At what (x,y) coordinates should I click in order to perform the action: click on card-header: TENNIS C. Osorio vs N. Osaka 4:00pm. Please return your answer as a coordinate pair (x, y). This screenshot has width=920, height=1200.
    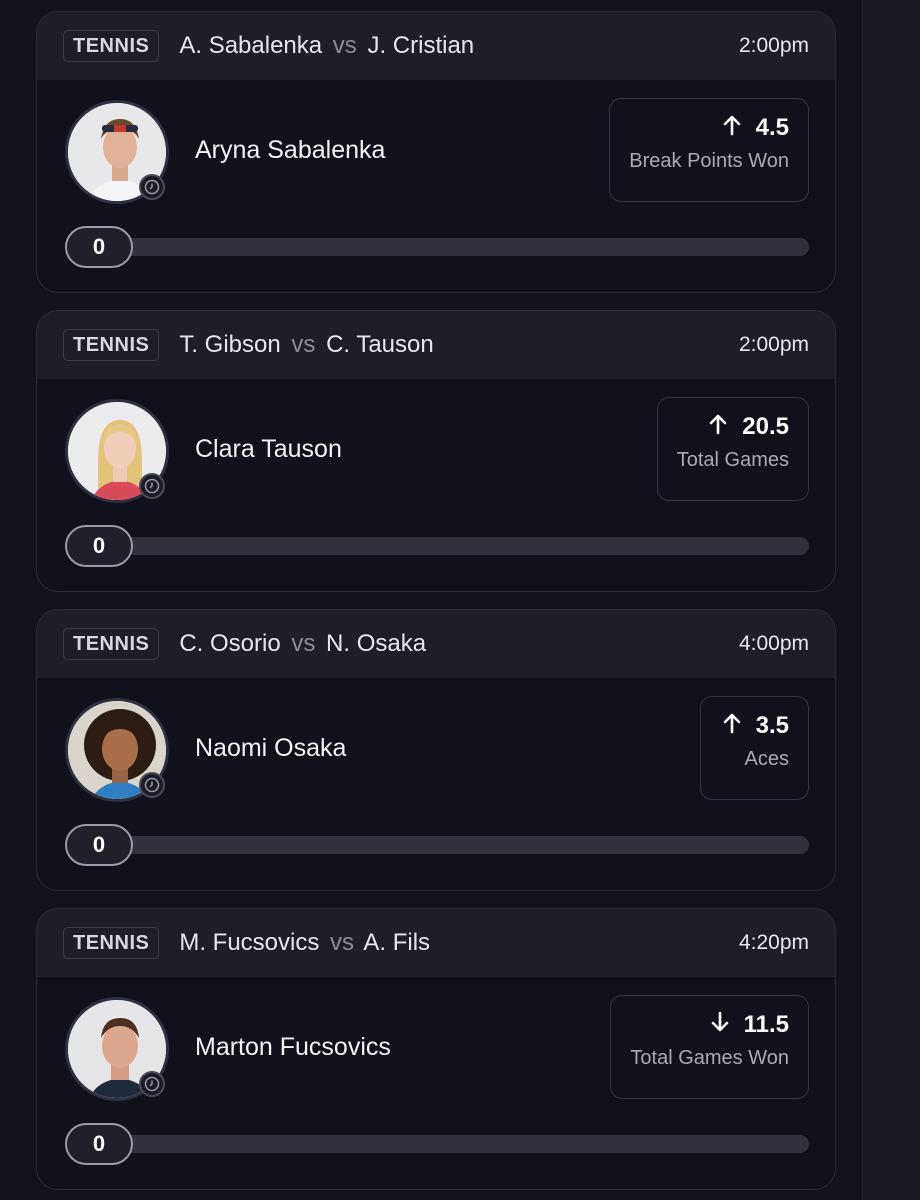
    Looking at the image, I should click on (436, 644).